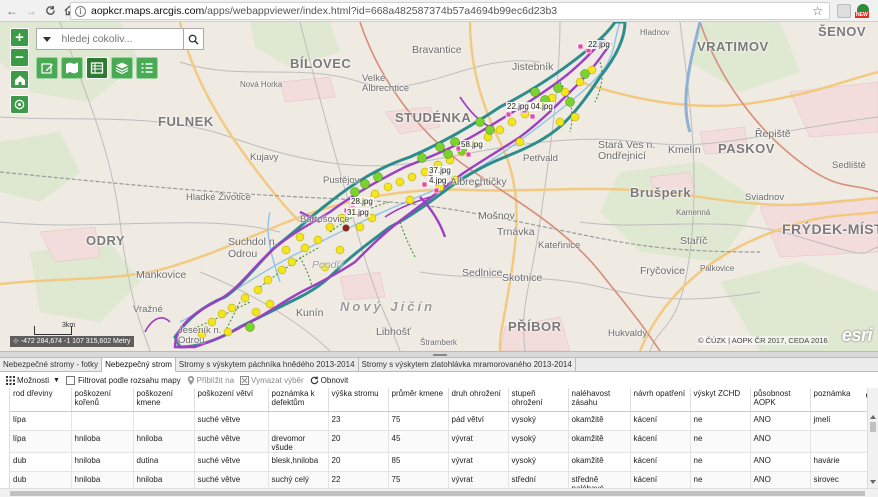 The image size is (878, 497). I want to click on search-input, so click(119, 39).